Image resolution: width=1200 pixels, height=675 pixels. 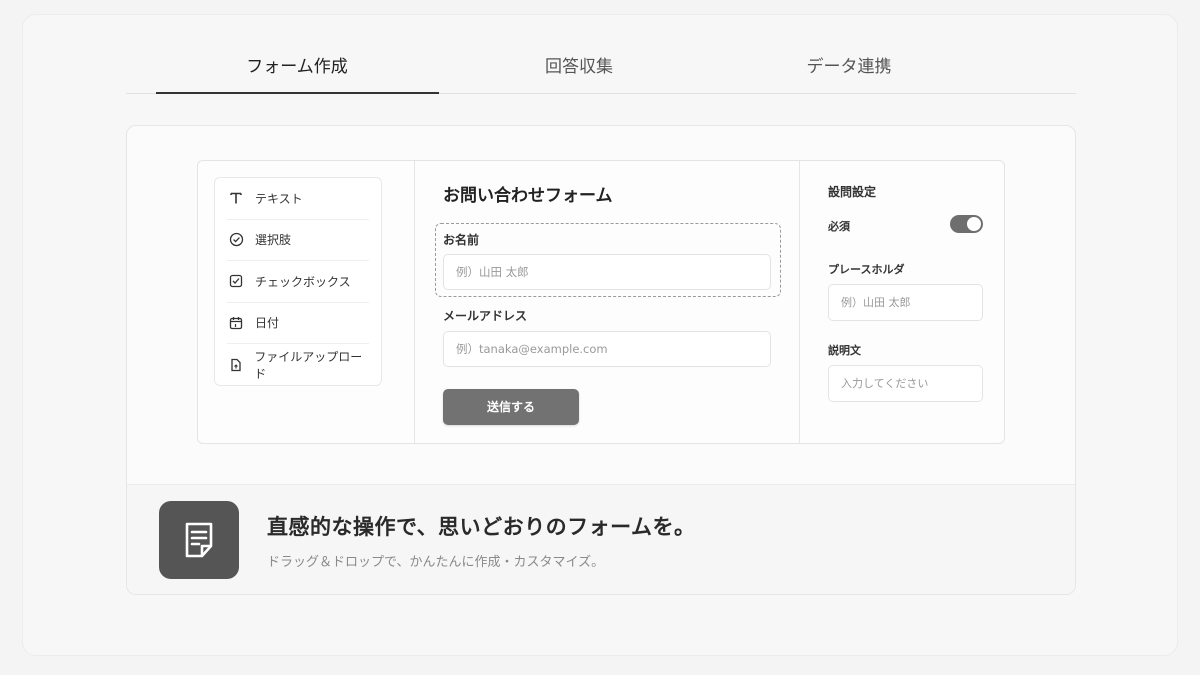 What do you see at coordinates (852, 192) in the screenshot?
I see `settings-title: 設問設定` at bounding box center [852, 192].